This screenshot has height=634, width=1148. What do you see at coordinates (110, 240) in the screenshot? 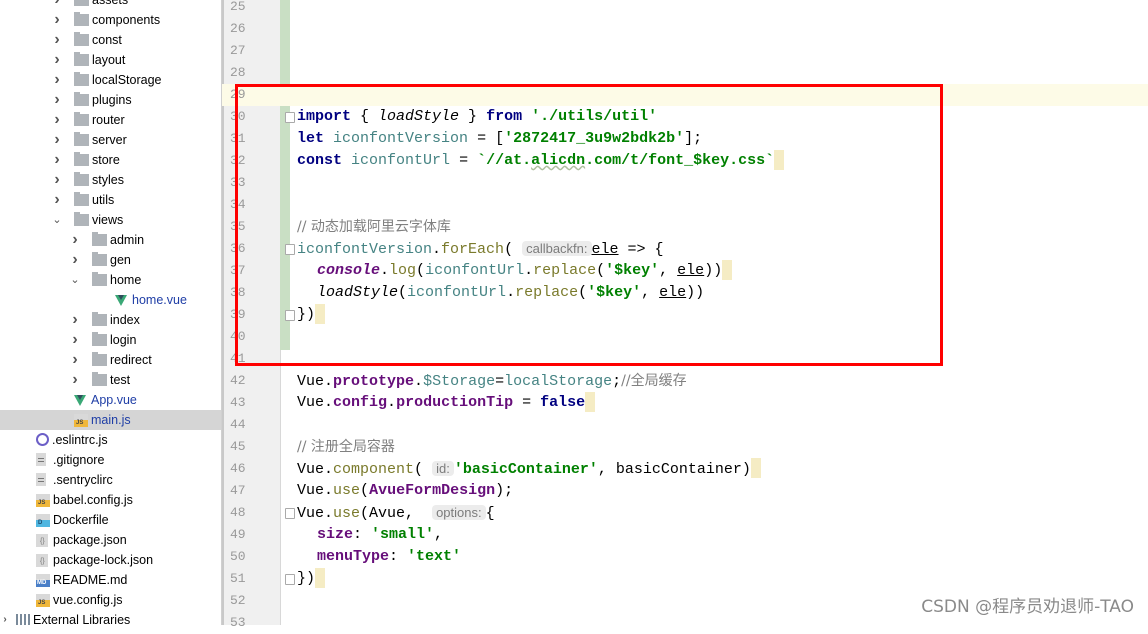
I see `tree-item-admin: › admin` at bounding box center [110, 240].